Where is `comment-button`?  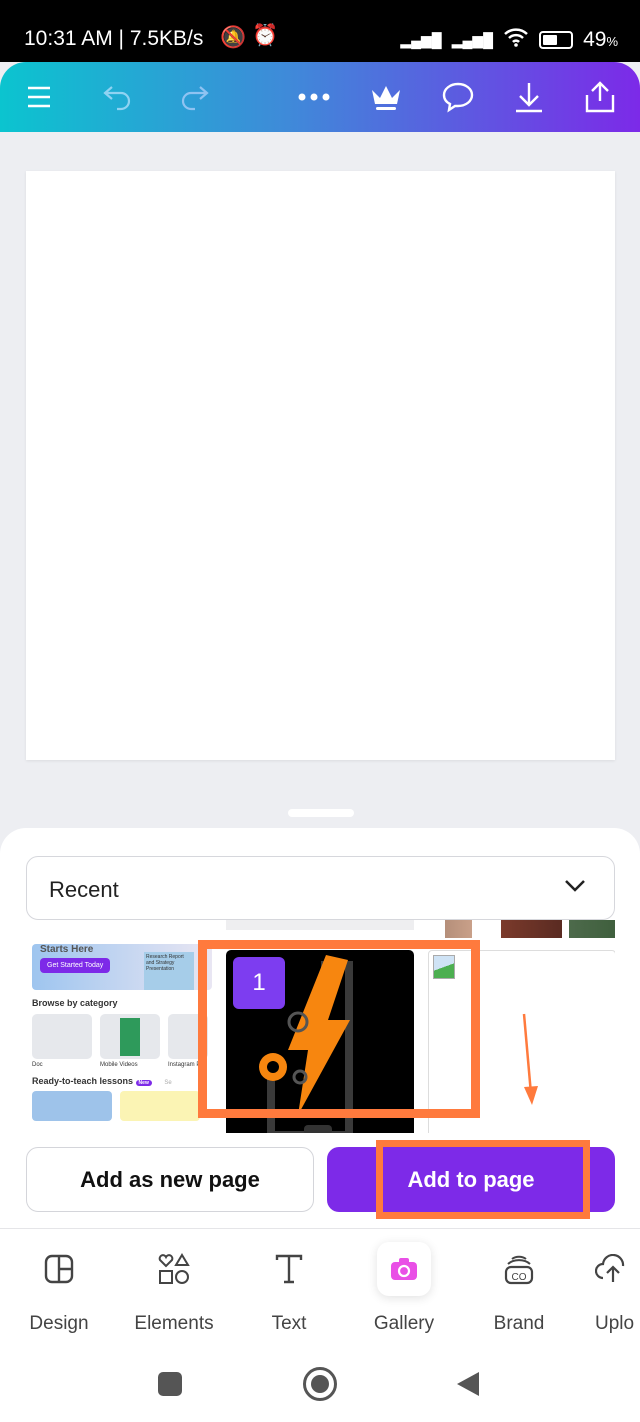 comment-button is located at coordinates (458, 97).